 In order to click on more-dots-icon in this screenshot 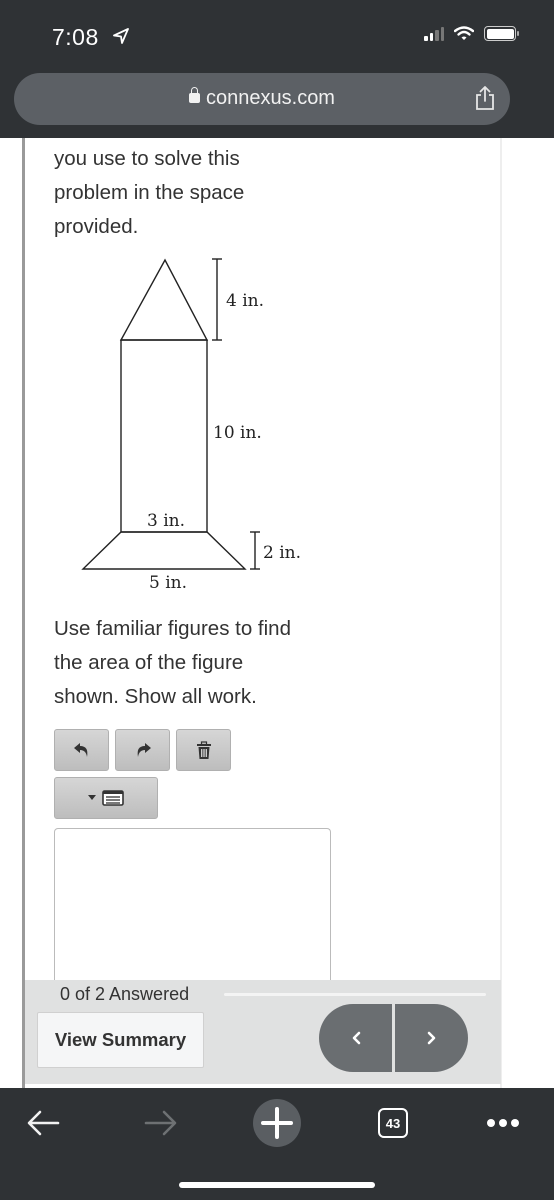, I will do `click(503, 1123)`.